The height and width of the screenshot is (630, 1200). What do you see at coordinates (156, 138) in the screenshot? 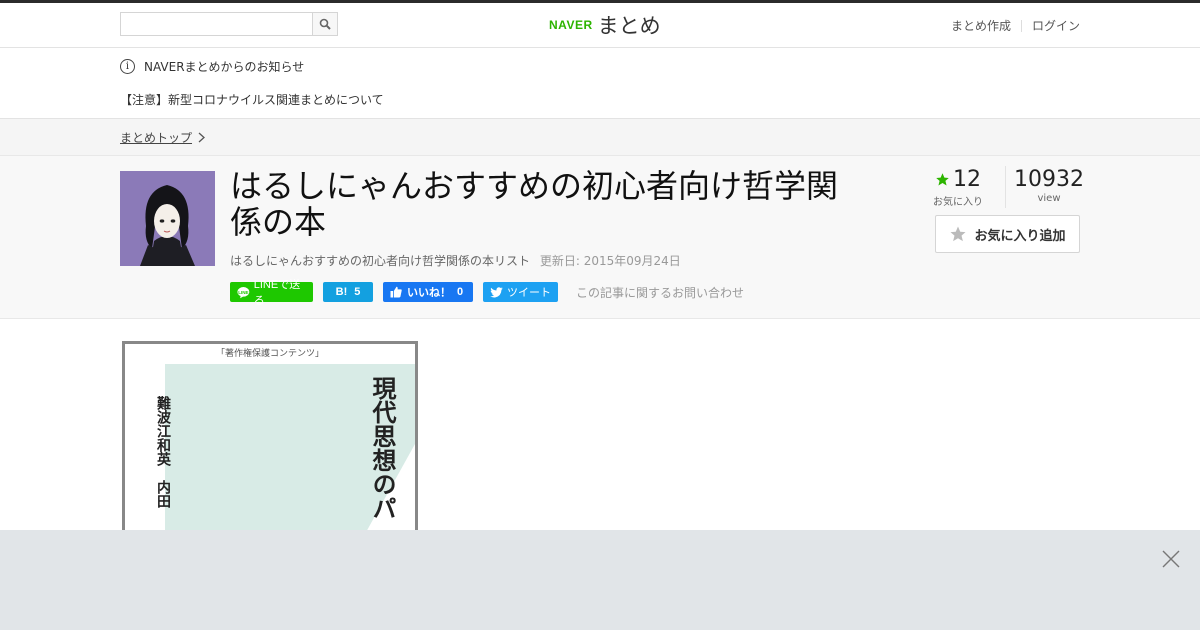
I see `breadcrumb-top-label: まとめトップ` at bounding box center [156, 138].